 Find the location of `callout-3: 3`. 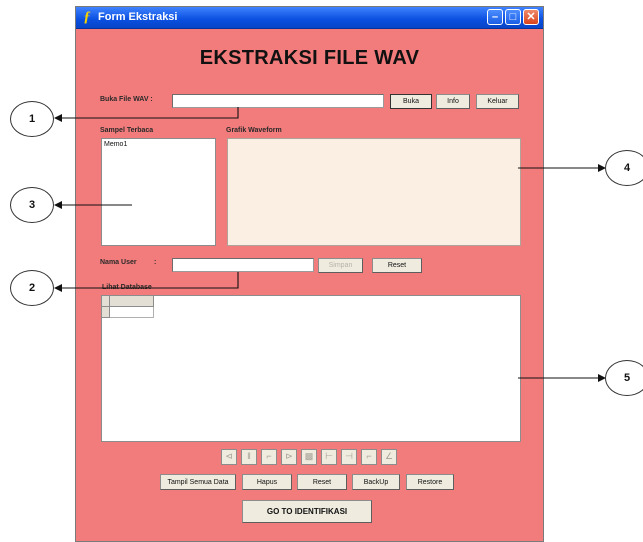

callout-3: 3 is located at coordinates (32, 205).